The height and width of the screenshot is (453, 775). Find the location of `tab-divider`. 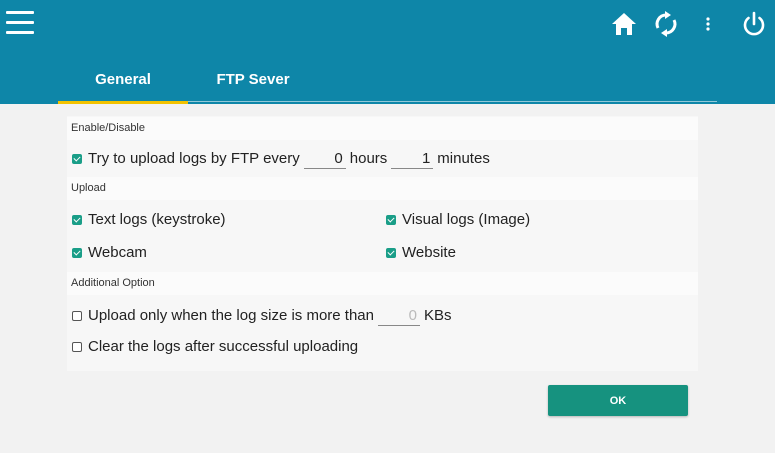

tab-divider is located at coordinates (452, 101).